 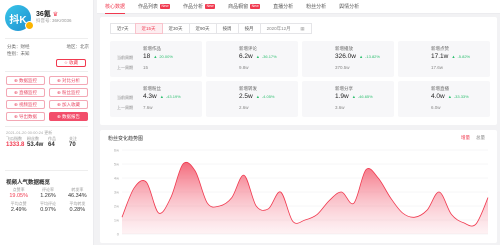 I want to click on tab-bar: 核心数据 作品列表 New 作品分析 New 商品橱窗 New 直播分析 粉丝分析 舆情分析, so click(x=298, y=7).